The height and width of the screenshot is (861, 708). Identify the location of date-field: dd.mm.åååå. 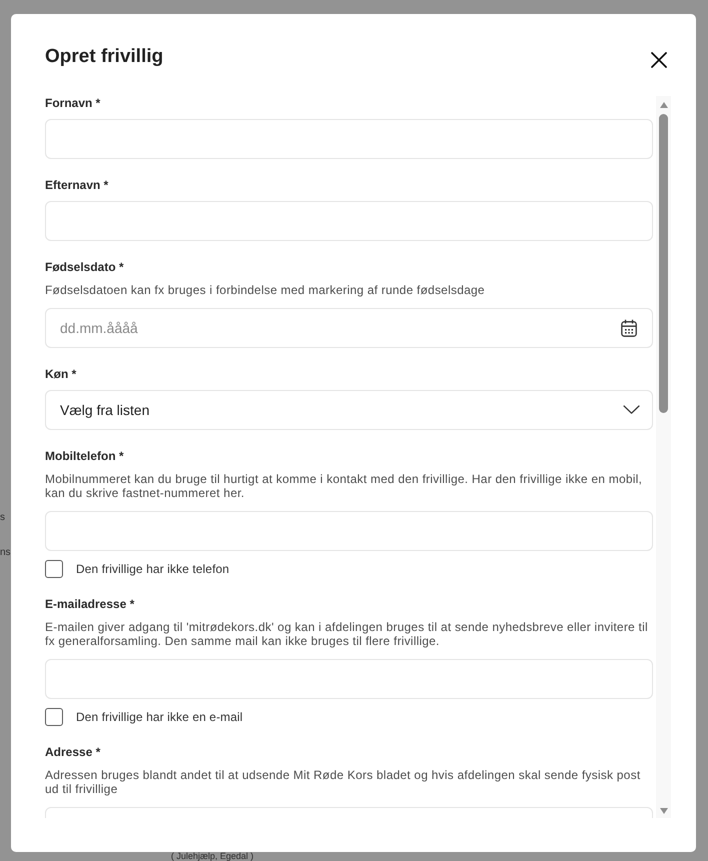
(349, 328).